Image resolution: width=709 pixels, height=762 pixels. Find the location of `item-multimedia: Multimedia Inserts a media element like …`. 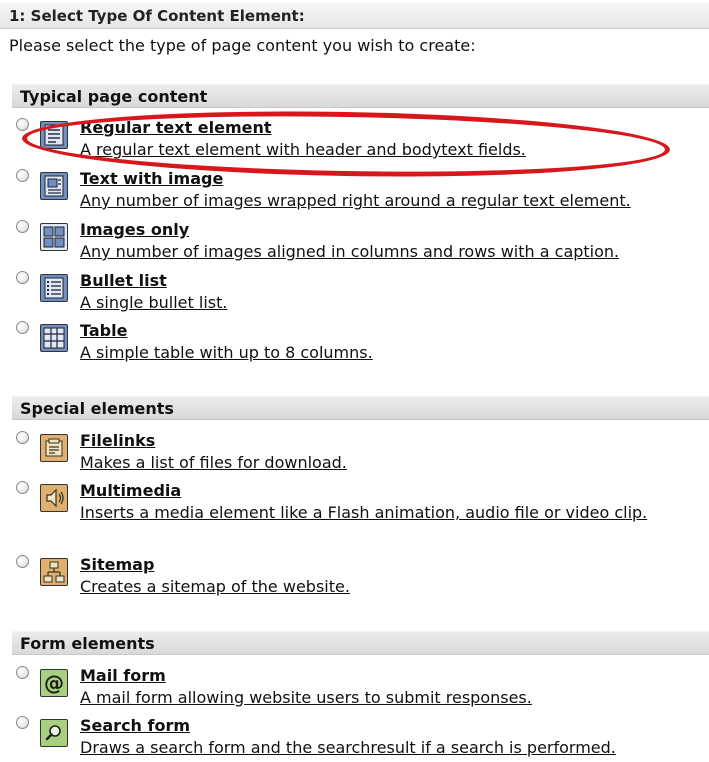

item-multimedia: Multimedia Inserts a media element like … is located at coordinates (354, 504).